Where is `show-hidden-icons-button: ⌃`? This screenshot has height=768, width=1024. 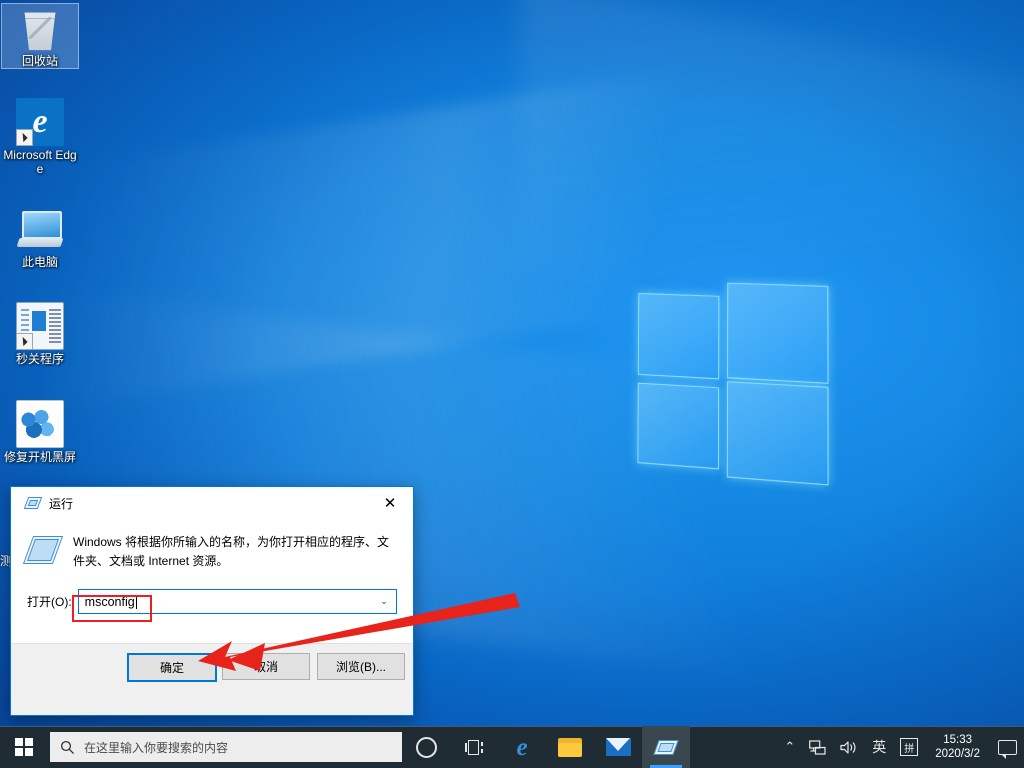 show-hidden-icons-button: ⌃ is located at coordinates (789, 747).